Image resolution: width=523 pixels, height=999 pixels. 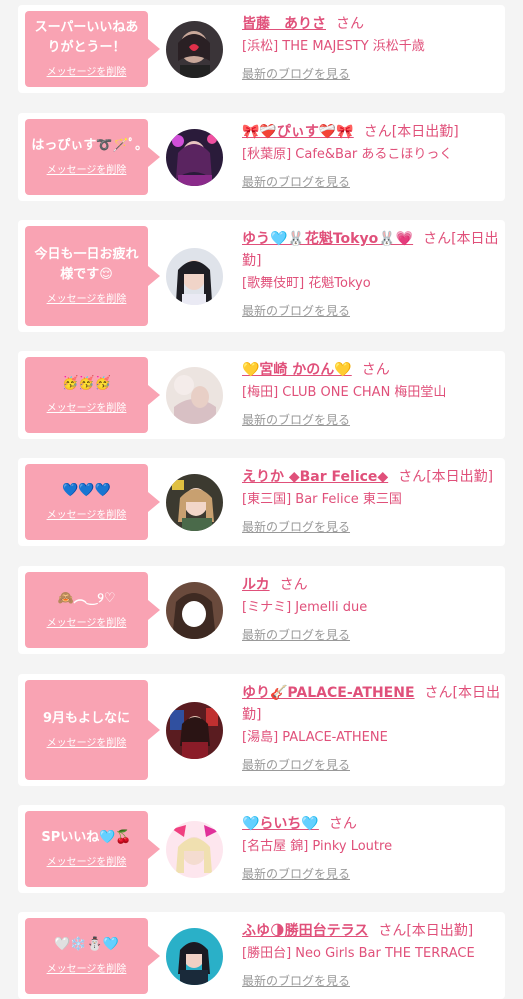 What do you see at coordinates (86, 490) in the screenshot?
I see `message-text: 💙💙💙` at bounding box center [86, 490].